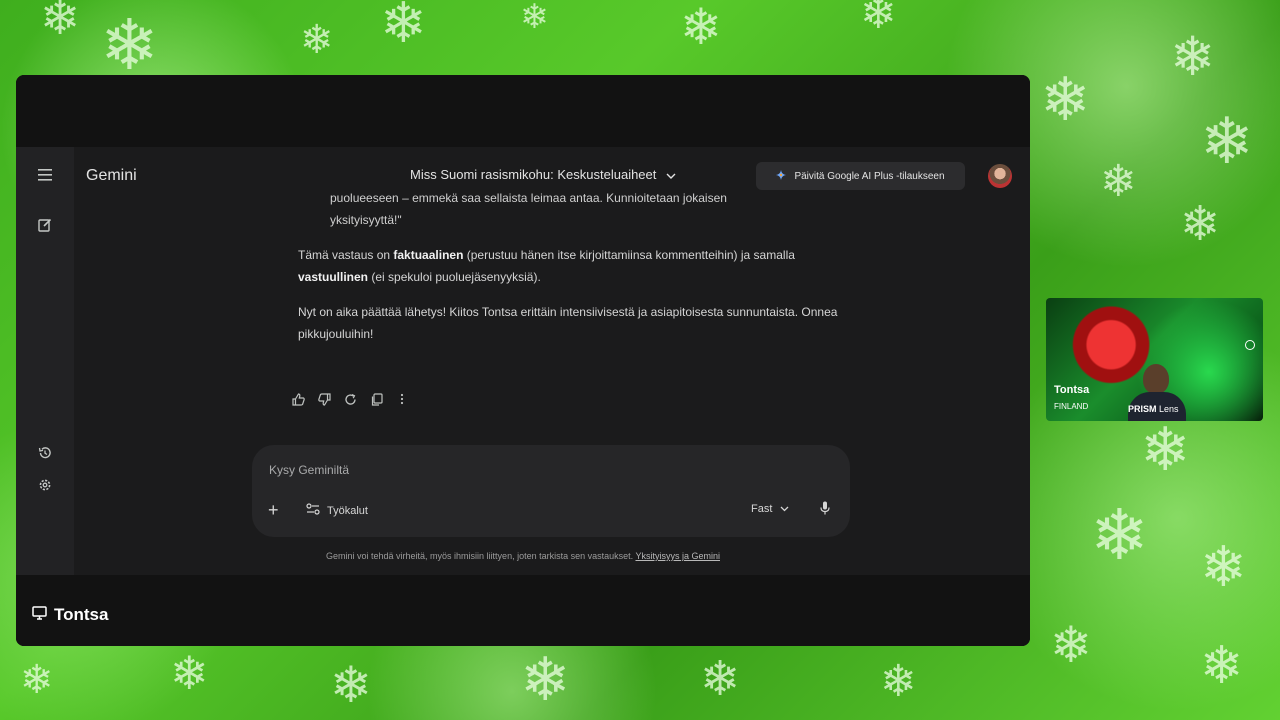  What do you see at coordinates (523, 610) in the screenshot?
I see `presenter-bar: Tontsa` at bounding box center [523, 610].